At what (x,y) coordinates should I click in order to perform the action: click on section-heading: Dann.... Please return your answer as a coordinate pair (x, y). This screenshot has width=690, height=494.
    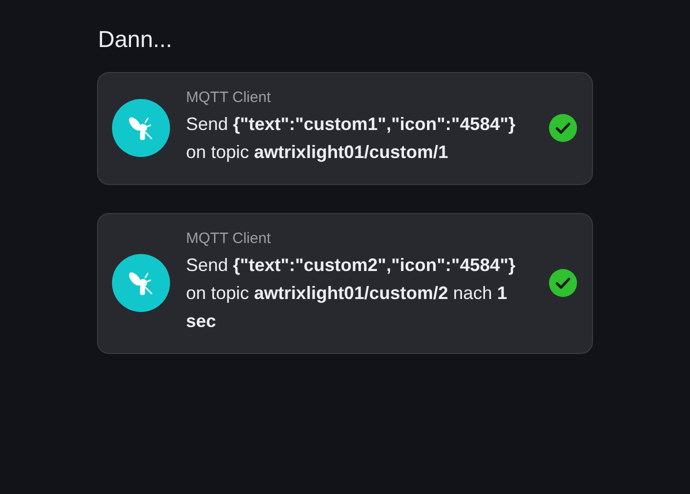
    Looking at the image, I should click on (136, 39).